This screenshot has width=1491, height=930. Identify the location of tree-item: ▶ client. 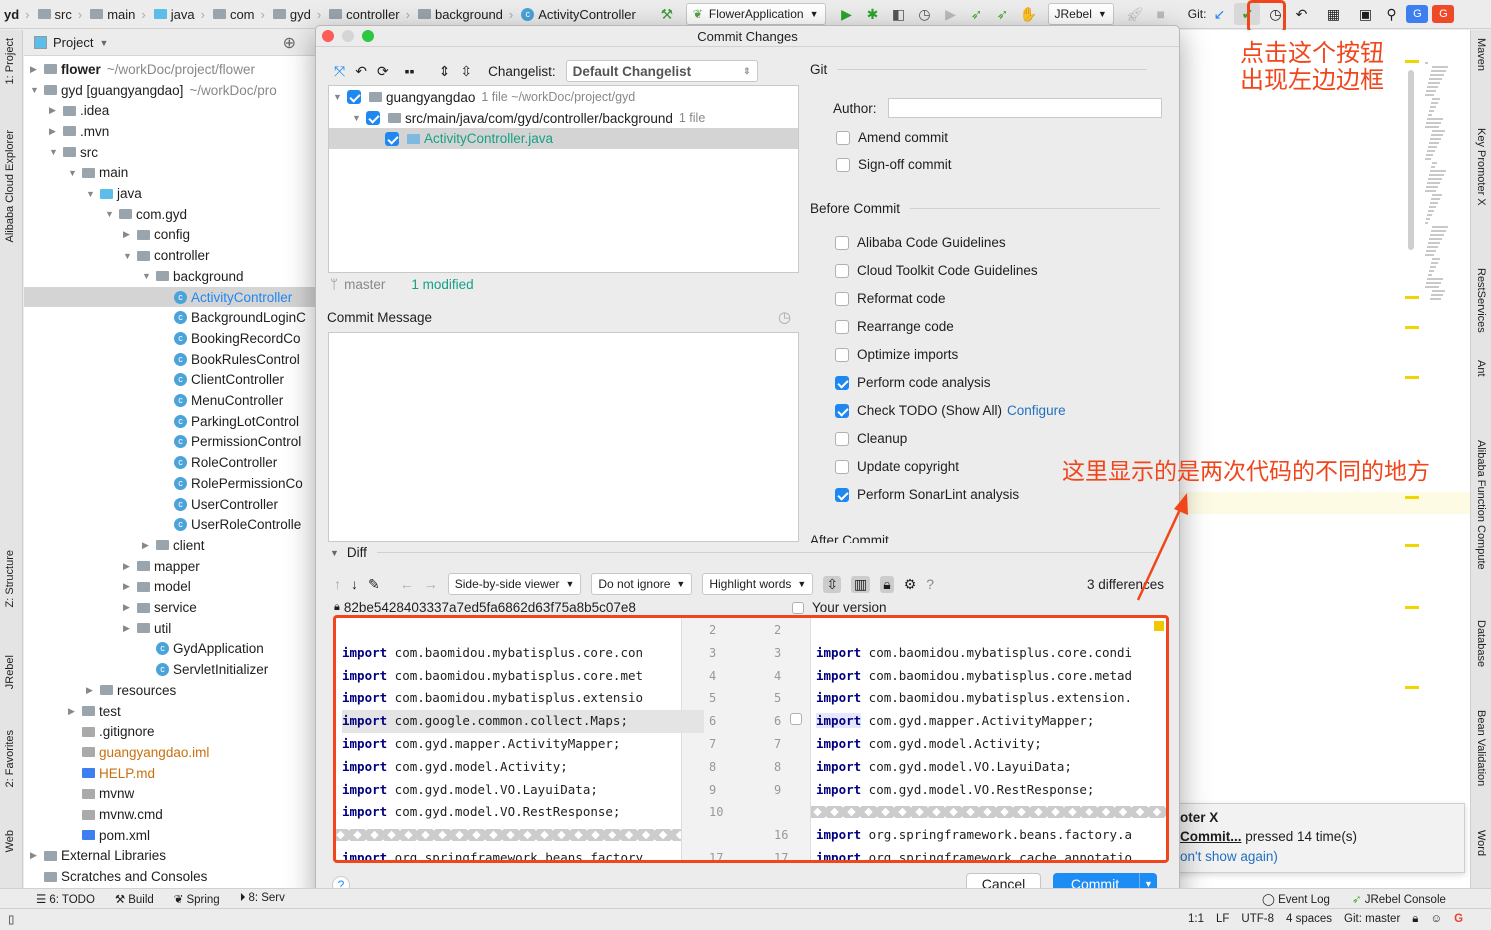
(170, 545).